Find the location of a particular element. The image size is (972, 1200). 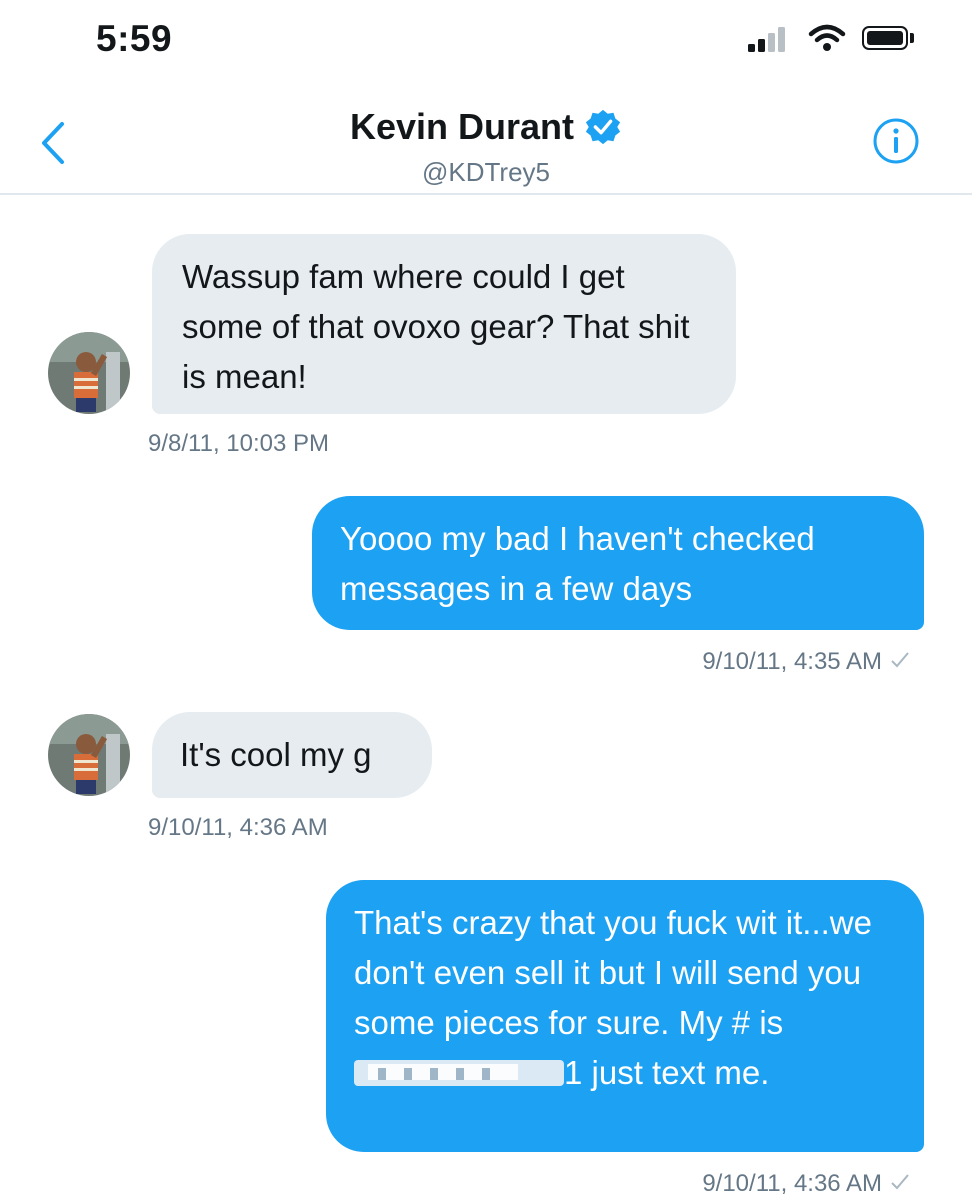

verified-badge-icon is located at coordinates (603, 127).